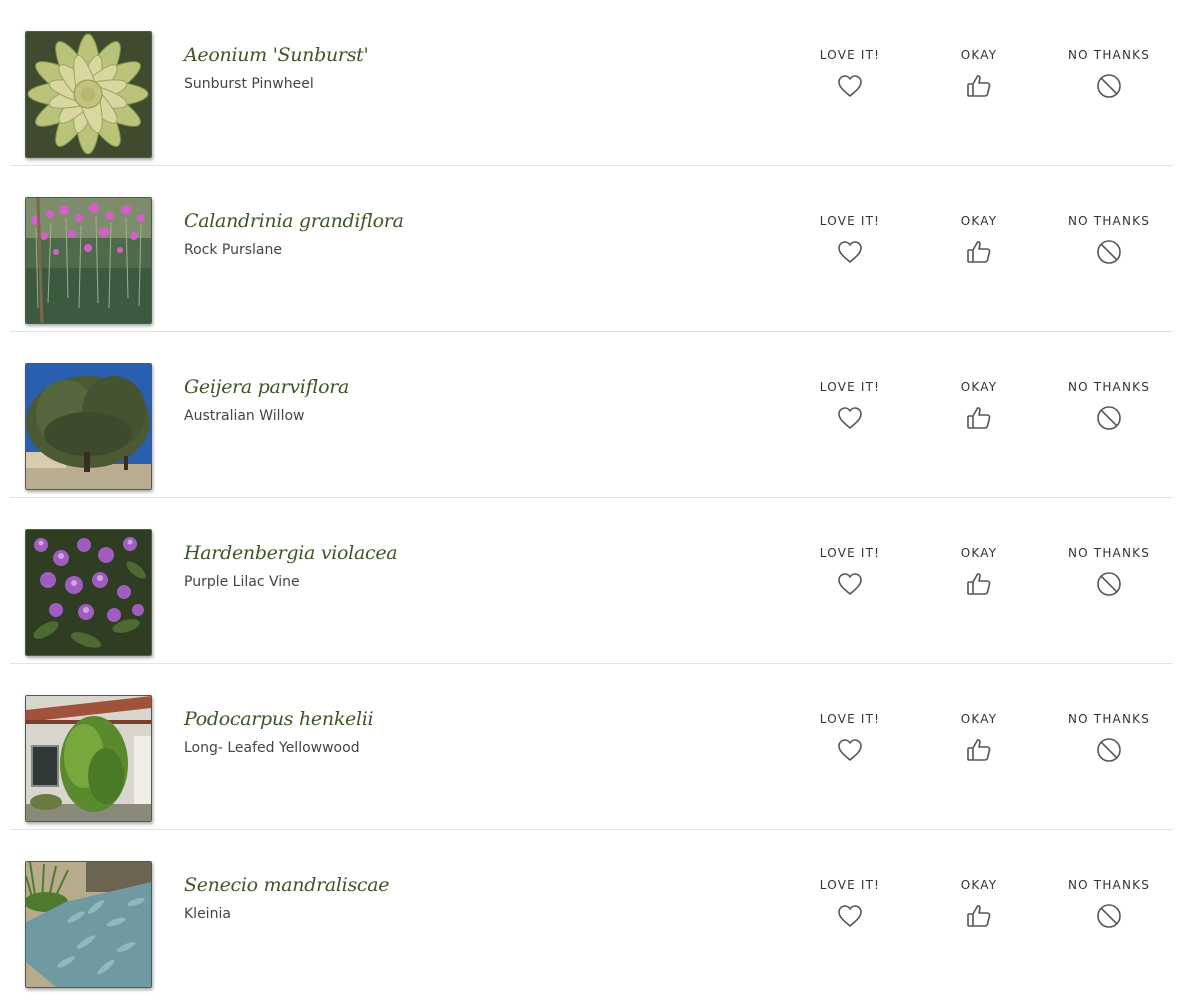 The width and height of the screenshot is (1177, 1008). I want to click on plant-scientific-name: Hardenbergia violacea, so click(291, 553).